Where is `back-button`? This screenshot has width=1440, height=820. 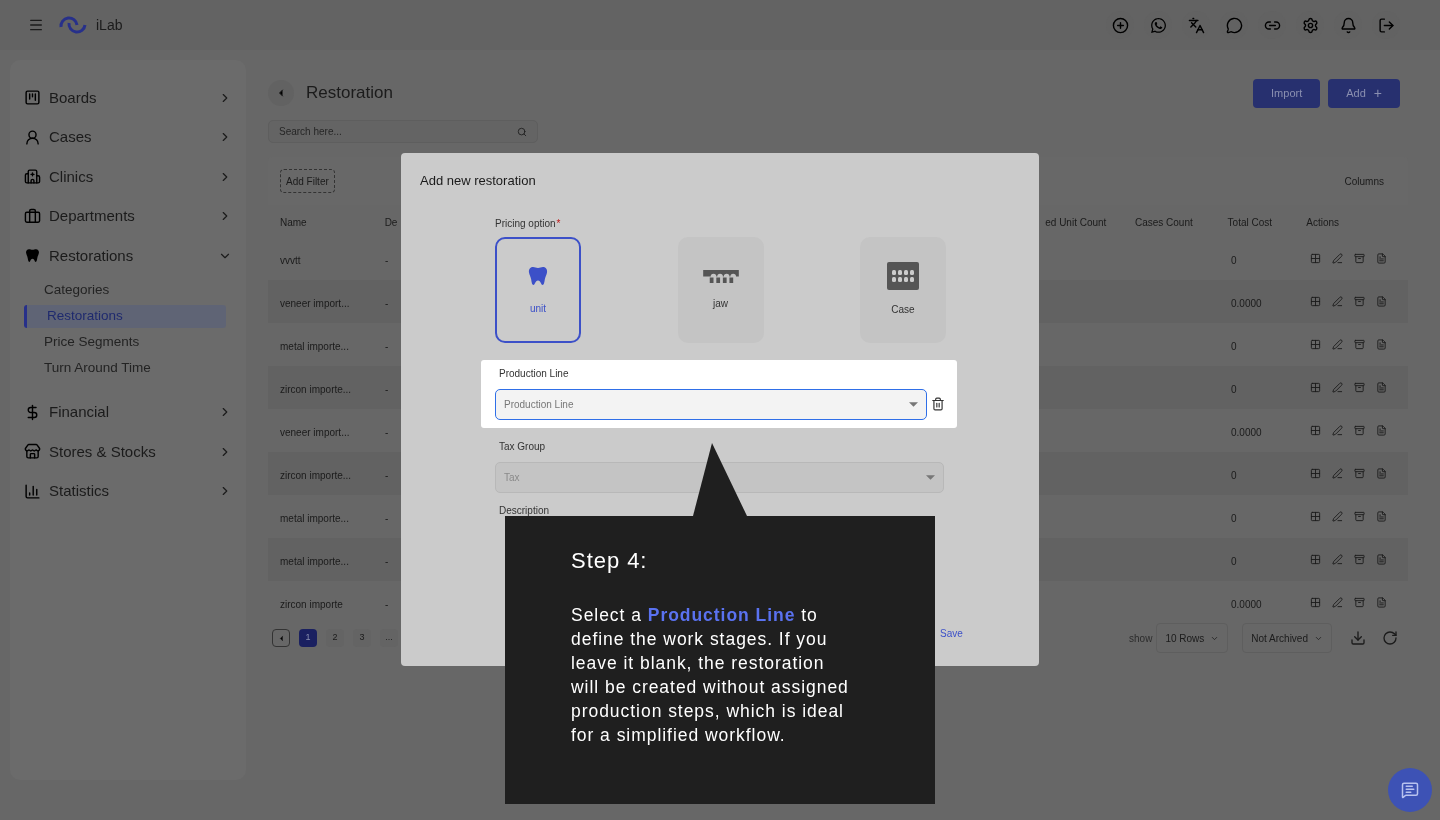 back-button is located at coordinates (281, 93).